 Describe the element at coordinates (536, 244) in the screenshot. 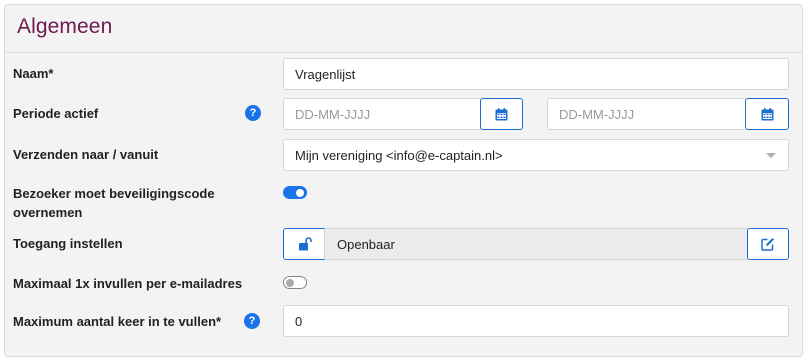

I see `toegang-value: Openbaar` at that location.